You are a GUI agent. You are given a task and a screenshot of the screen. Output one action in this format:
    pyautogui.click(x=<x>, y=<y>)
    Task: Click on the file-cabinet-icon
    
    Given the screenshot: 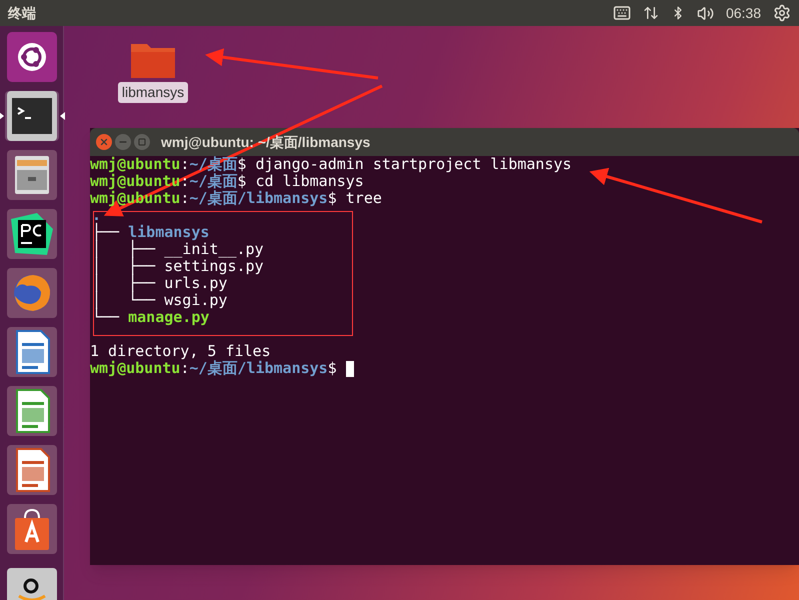 What is the action you would take?
    pyautogui.click(x=31, y=175)
    